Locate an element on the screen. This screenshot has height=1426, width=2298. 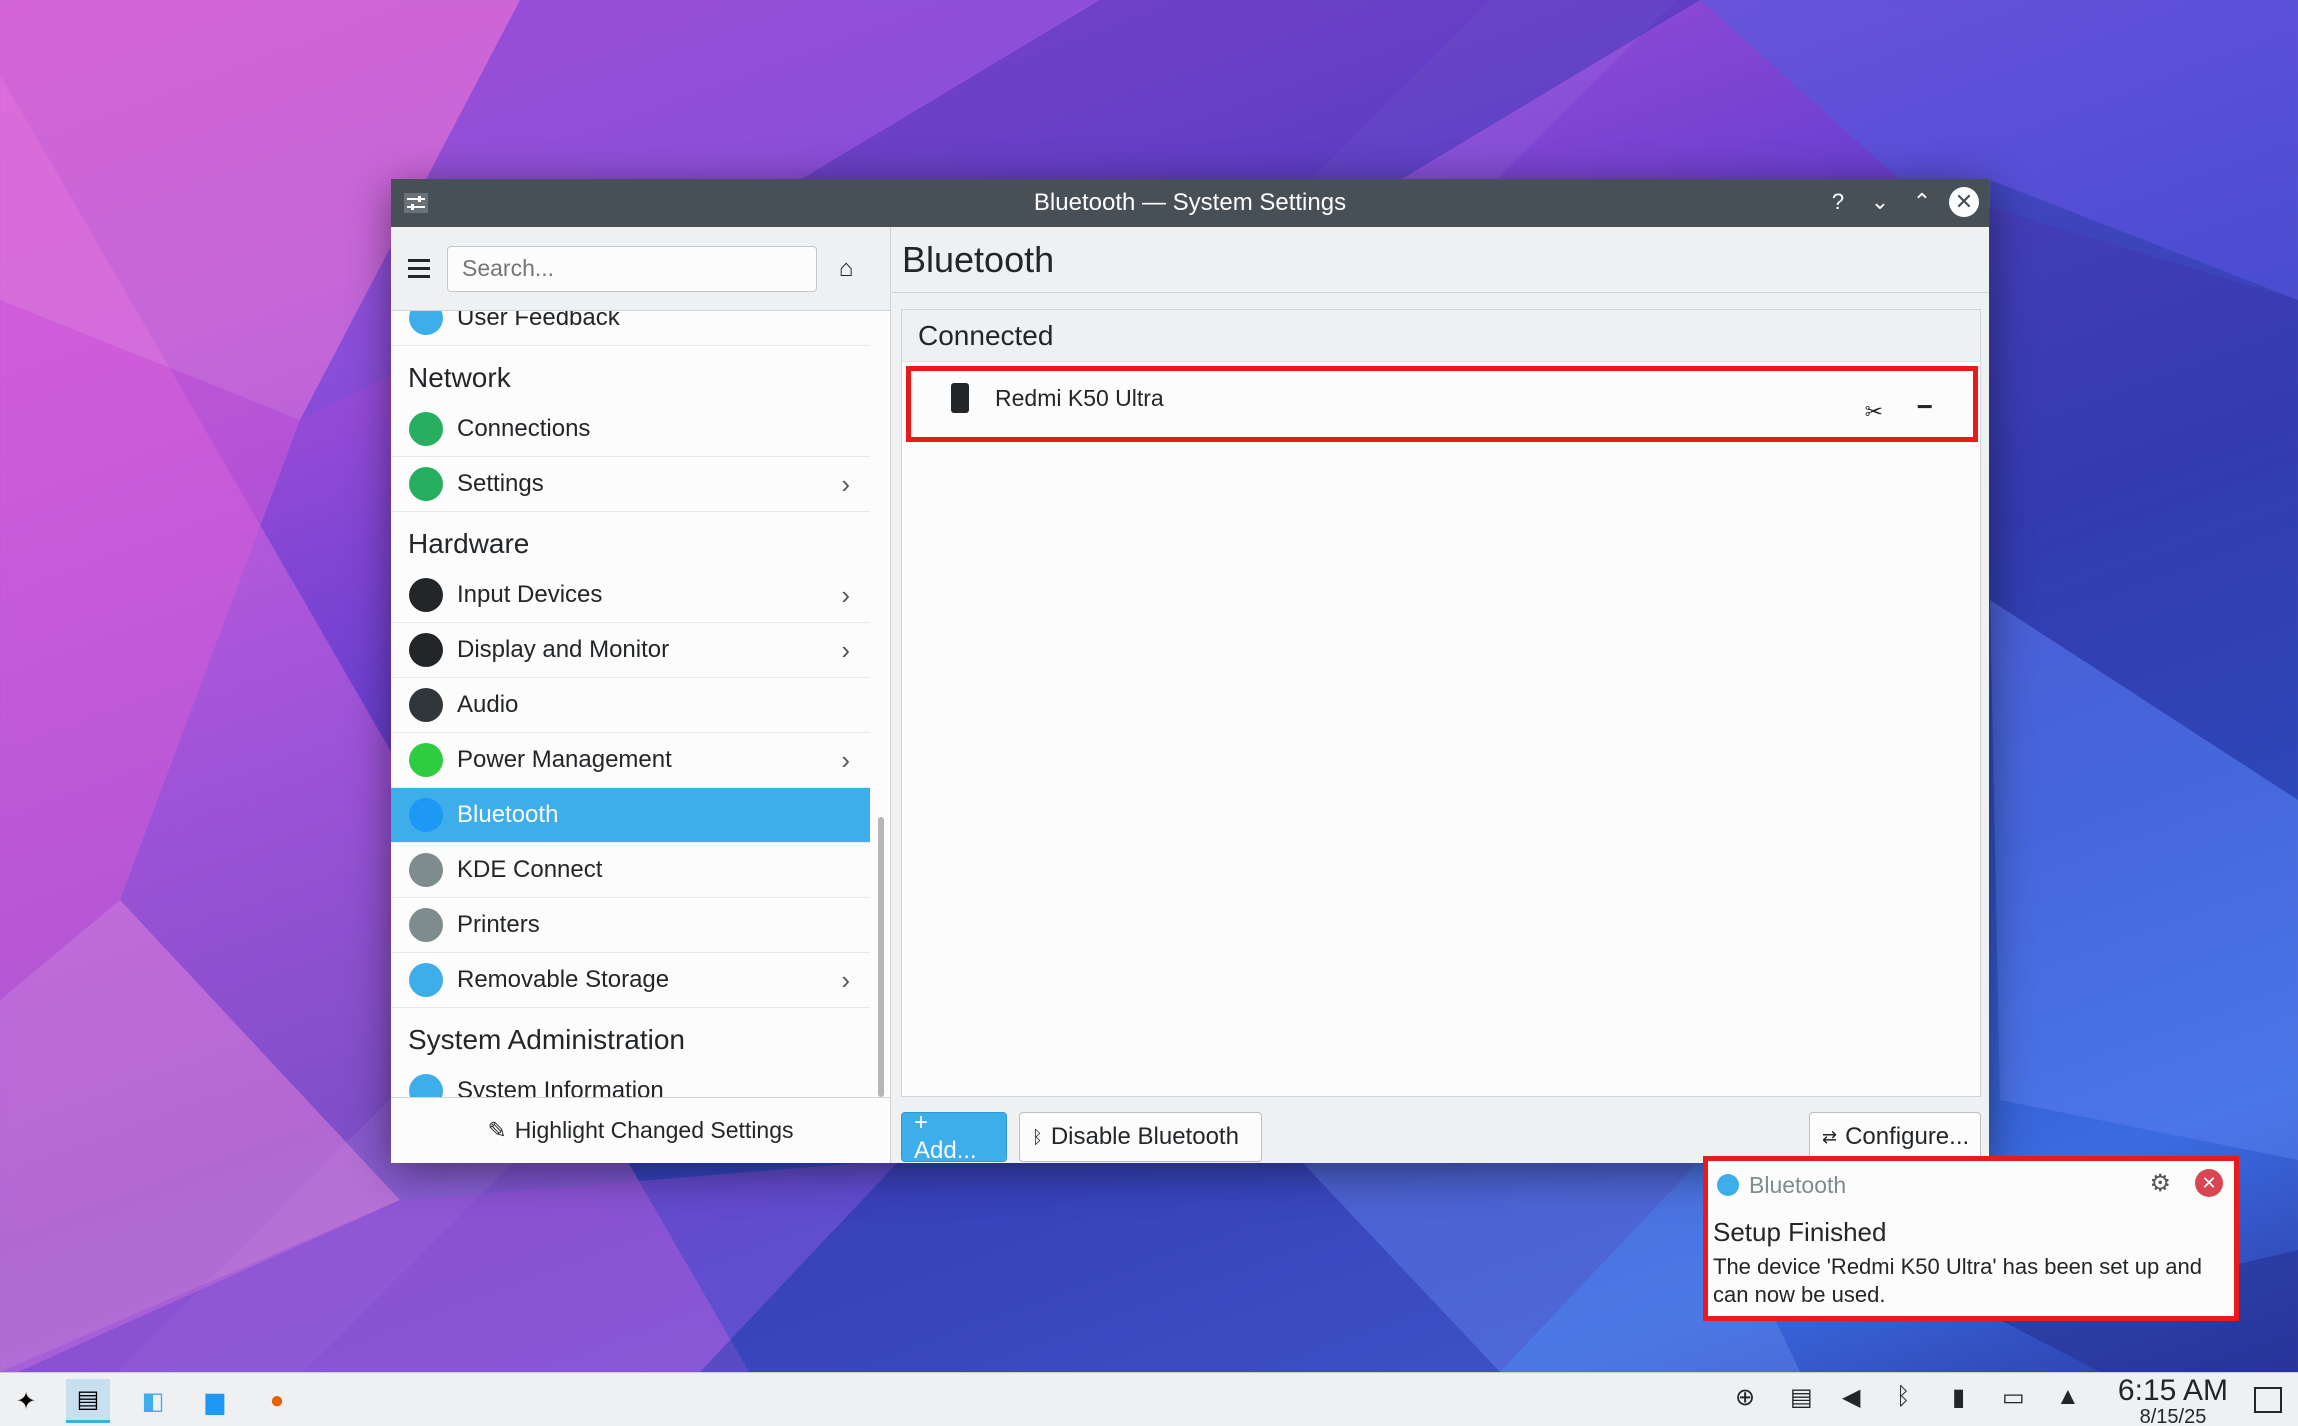
sidebar-item-label: Input Devices is located at coordinates (530, 594).